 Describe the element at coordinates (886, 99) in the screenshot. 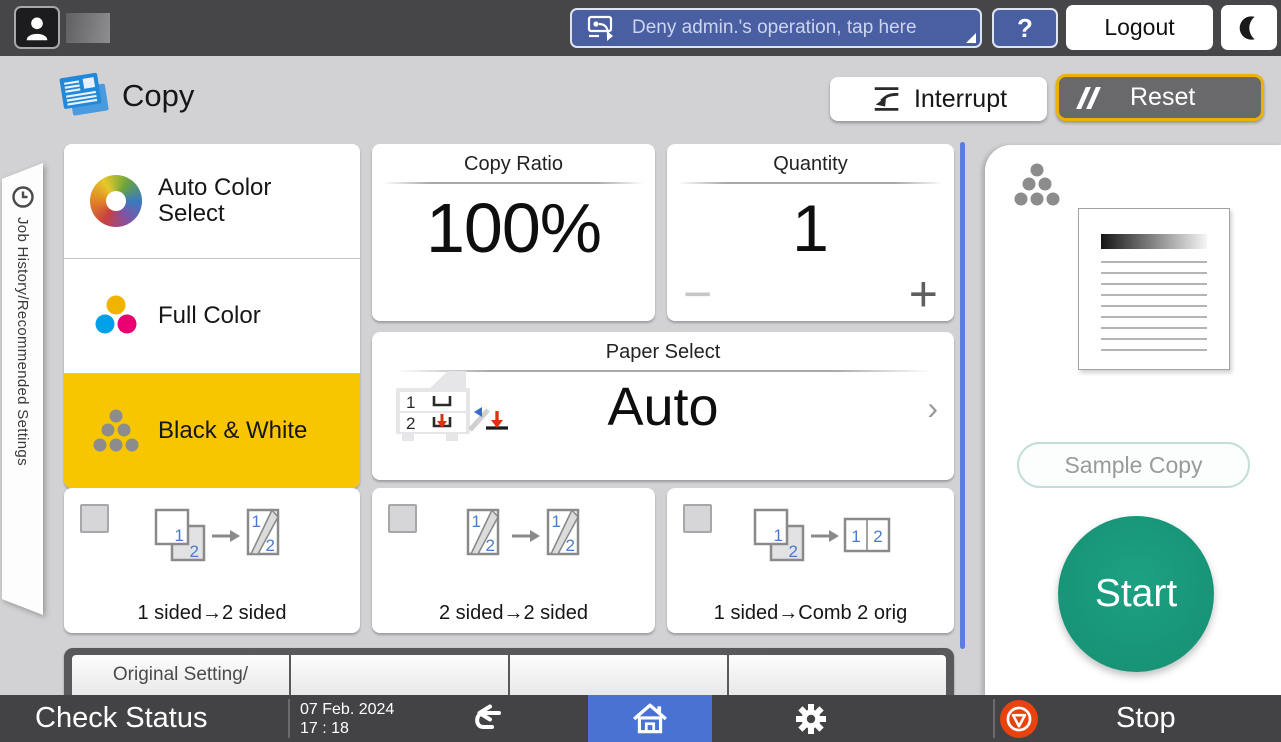

I see `interrupt-icon` at that location.